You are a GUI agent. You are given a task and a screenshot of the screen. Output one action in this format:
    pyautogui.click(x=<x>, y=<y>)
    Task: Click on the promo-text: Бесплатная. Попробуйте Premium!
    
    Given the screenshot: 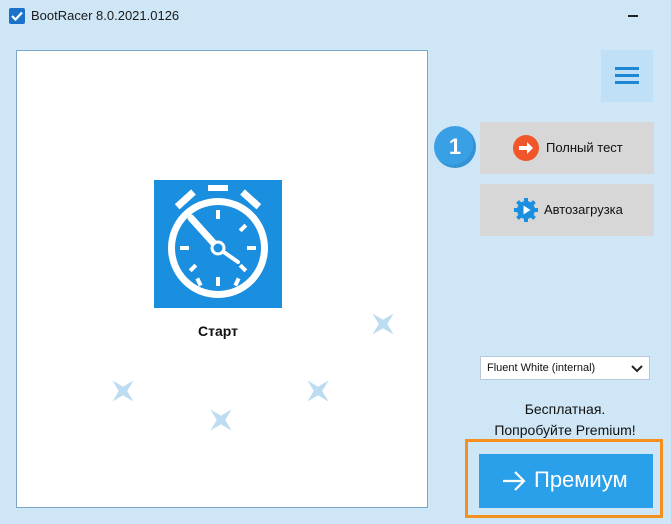 What is the action you would take?
    pyautogui.click(x=565, y=420)
    